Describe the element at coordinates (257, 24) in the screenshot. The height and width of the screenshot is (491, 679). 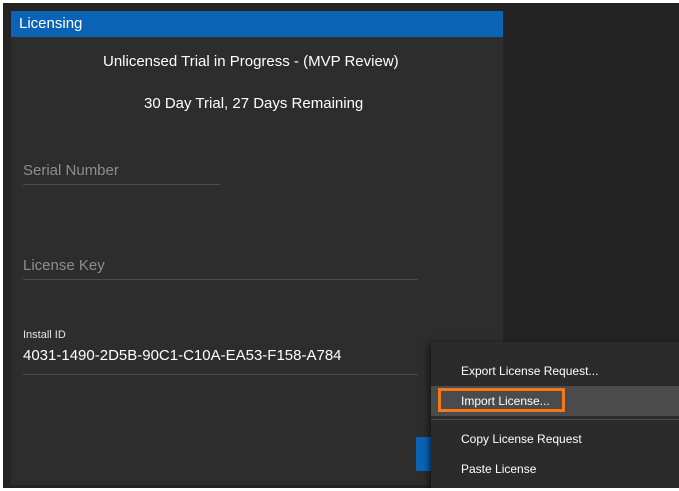
I see `dialog-title: Licensing` at that location.